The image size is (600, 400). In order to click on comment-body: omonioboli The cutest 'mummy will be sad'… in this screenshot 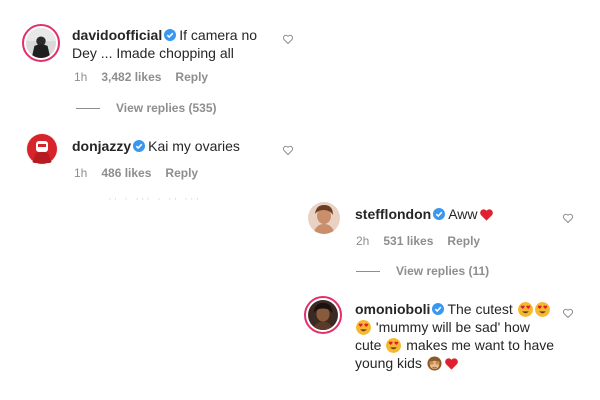, I will do `click(455, 336)`.